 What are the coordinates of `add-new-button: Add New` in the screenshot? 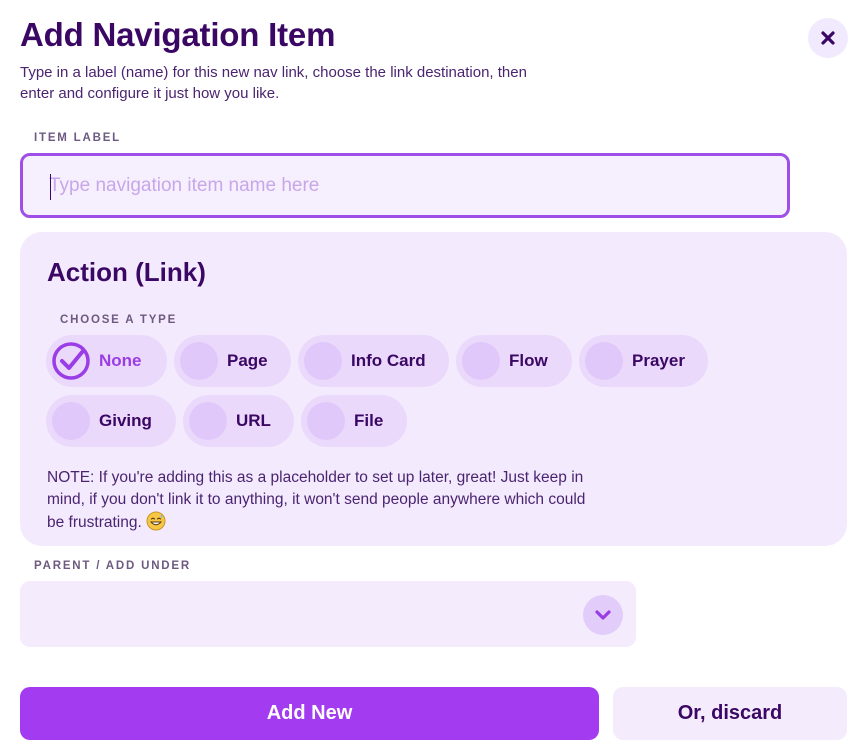 It's located at (309, 713).